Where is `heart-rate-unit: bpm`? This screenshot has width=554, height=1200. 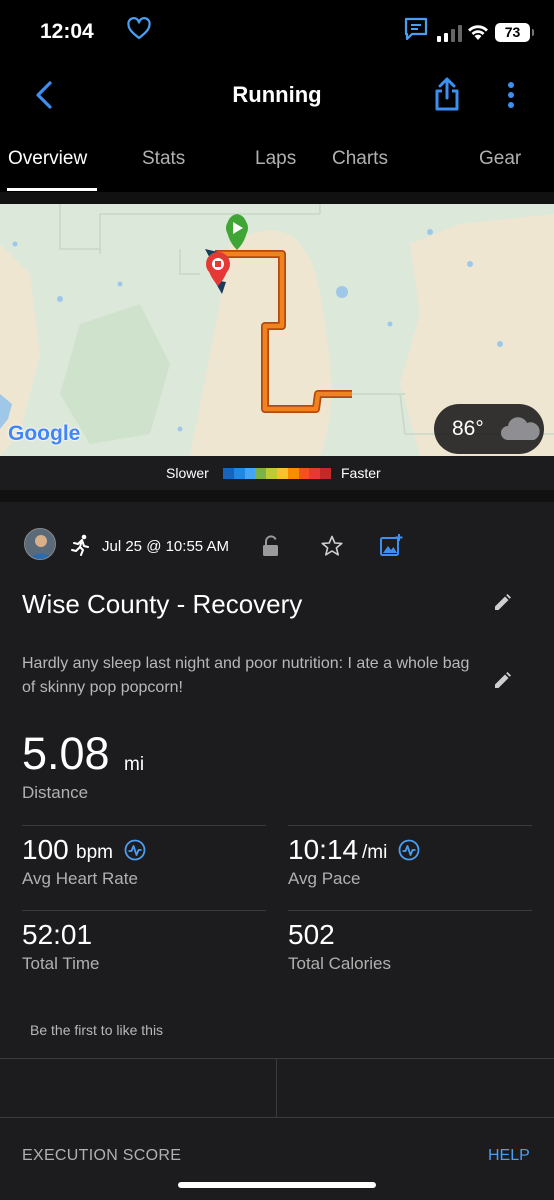
heart-rate-unit: bpm is located at coordinates (94, 852).